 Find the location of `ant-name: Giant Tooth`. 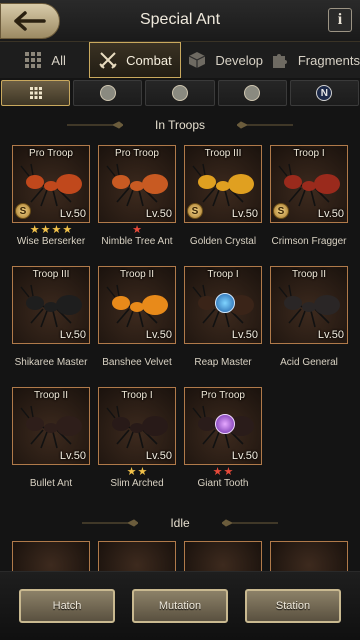

ant-name: Giant Tooth is located at coordinates (223, 483).